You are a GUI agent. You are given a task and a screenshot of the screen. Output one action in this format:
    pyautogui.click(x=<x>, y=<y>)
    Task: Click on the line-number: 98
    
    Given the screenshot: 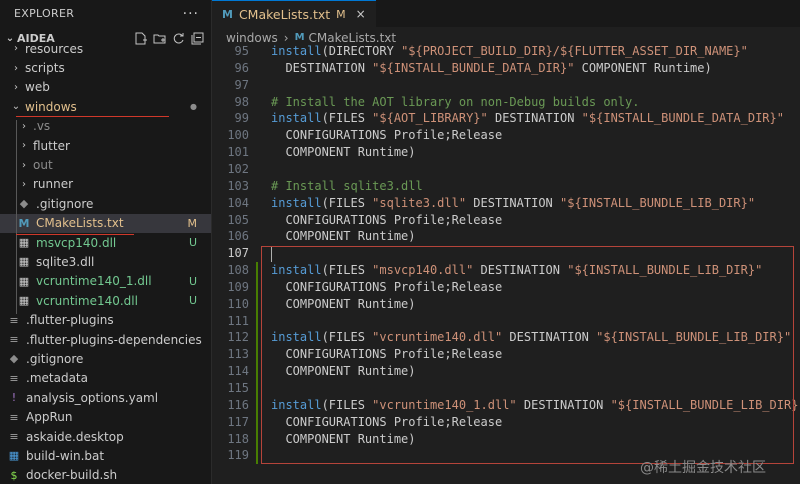 What is the action you would take?
    pyautogui.click(x=241, y=101)
    